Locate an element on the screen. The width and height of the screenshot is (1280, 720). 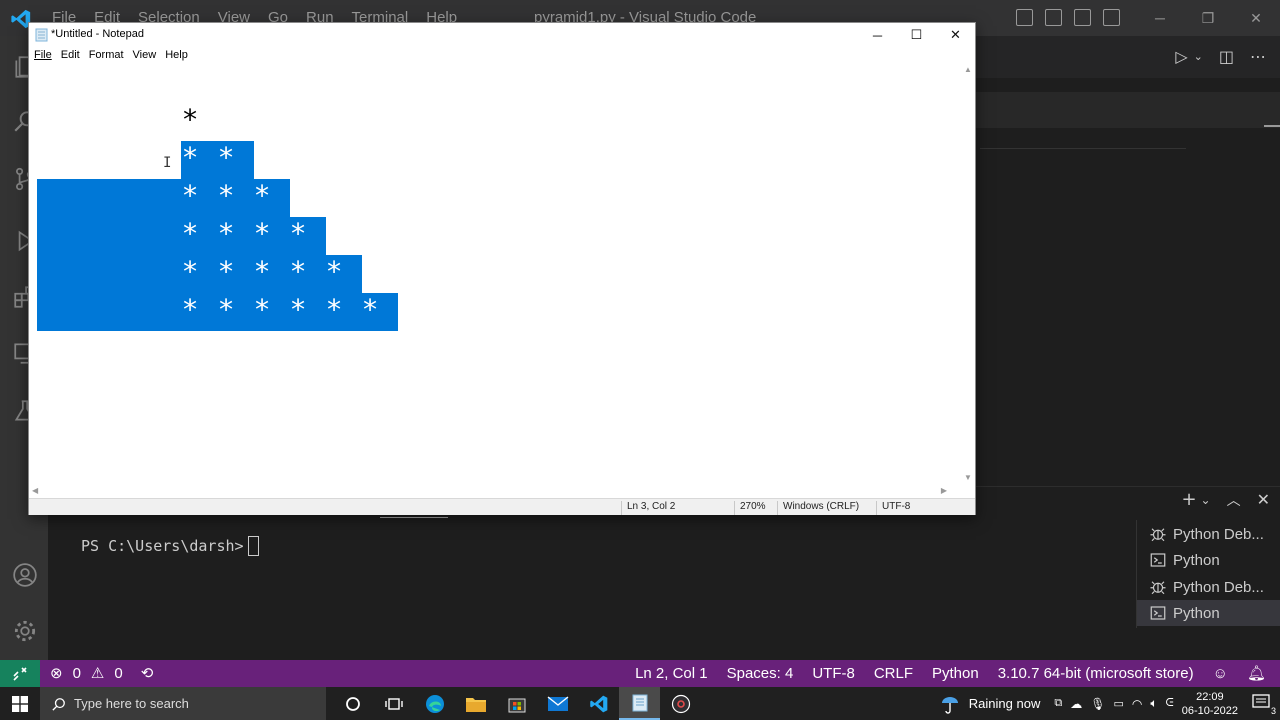
input-language-icon: ᕮ is located at coordinates (1170, 703).